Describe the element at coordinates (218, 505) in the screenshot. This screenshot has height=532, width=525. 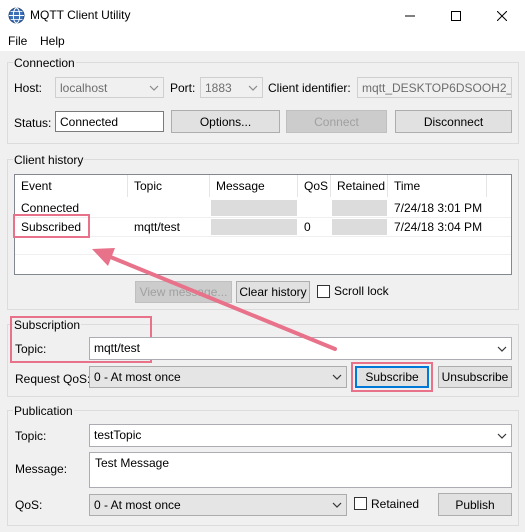
I see `publication-qos-combo: 0 - At most once` at that location.